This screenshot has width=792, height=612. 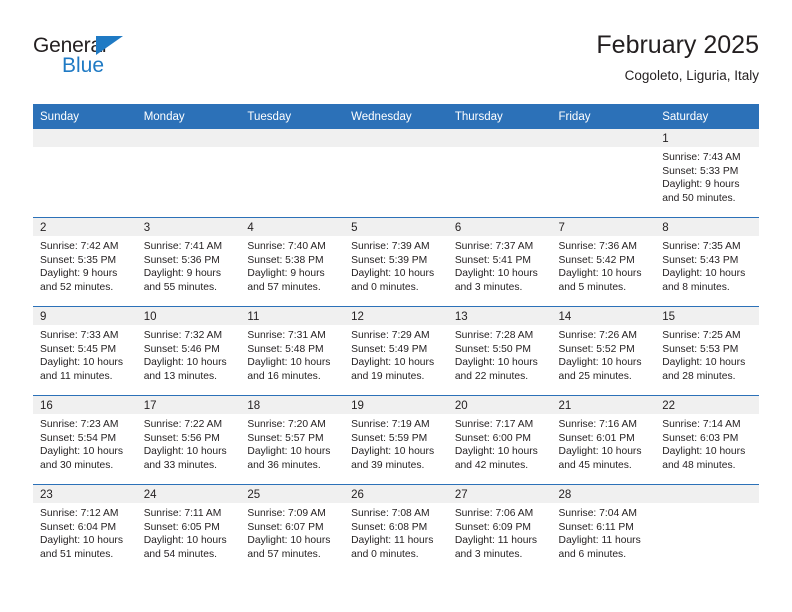 I want to click on sunset-time: Sunset: 6:11 PM, so click(x=596, y=527).